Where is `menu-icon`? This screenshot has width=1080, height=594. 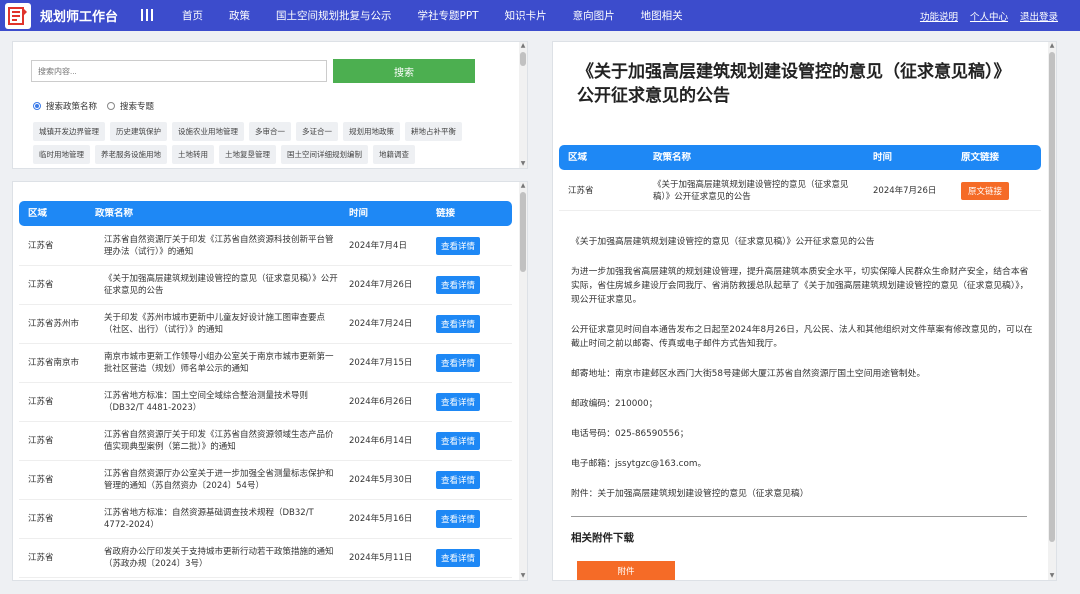 menu-icon is located at coordinates (147, 15).